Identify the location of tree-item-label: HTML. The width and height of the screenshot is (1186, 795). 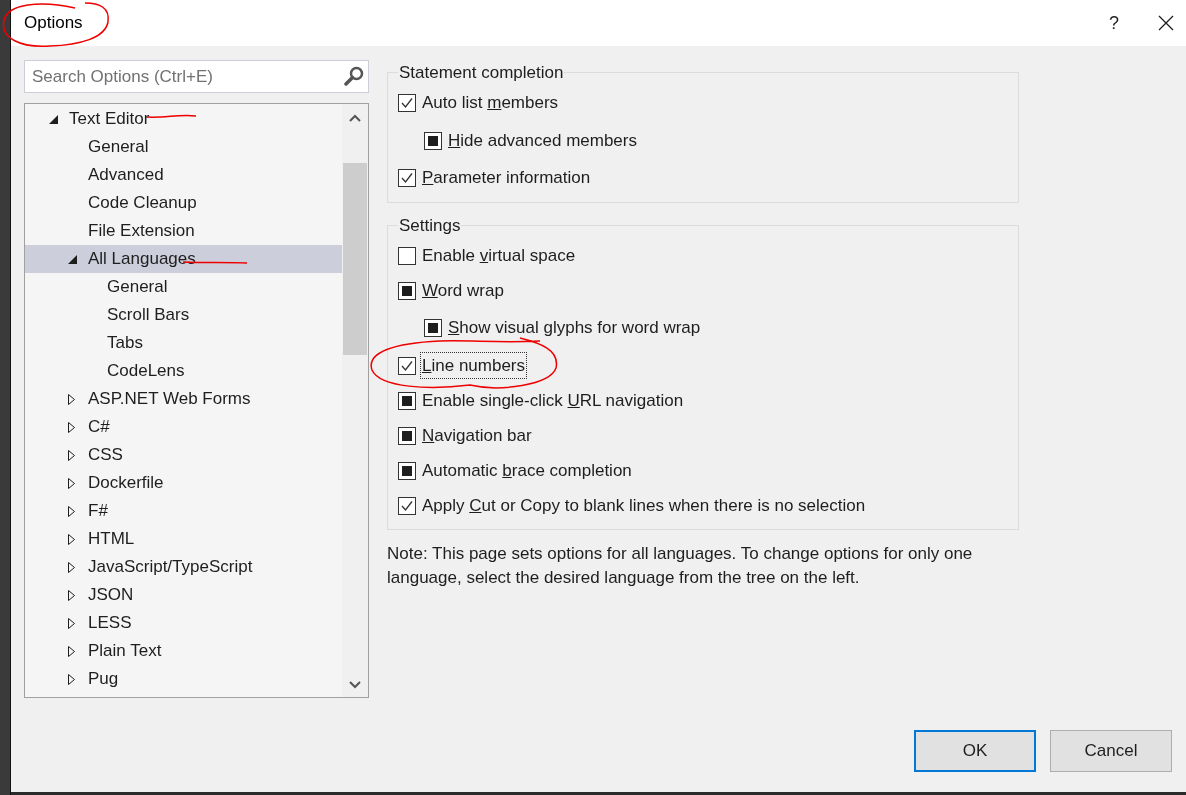
(111, 539).